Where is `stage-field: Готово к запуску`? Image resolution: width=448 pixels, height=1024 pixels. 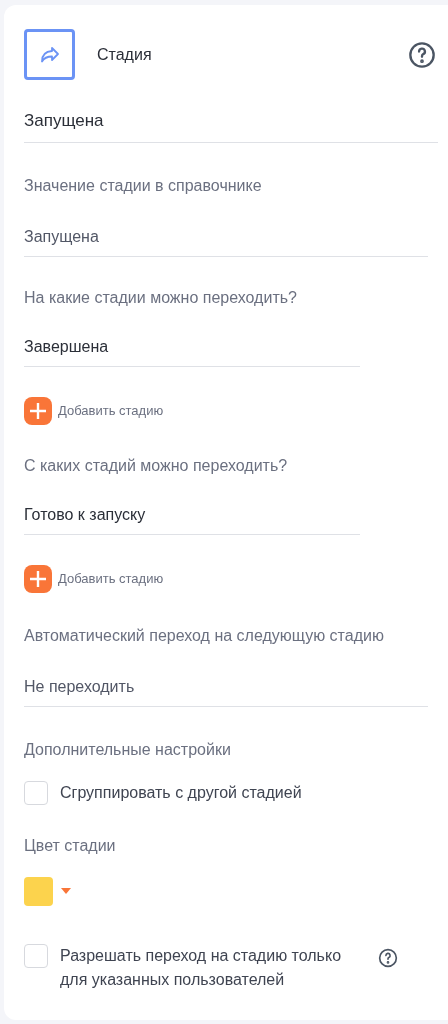 stage-field: Готово к запуску is located at coordinates (192, 519).